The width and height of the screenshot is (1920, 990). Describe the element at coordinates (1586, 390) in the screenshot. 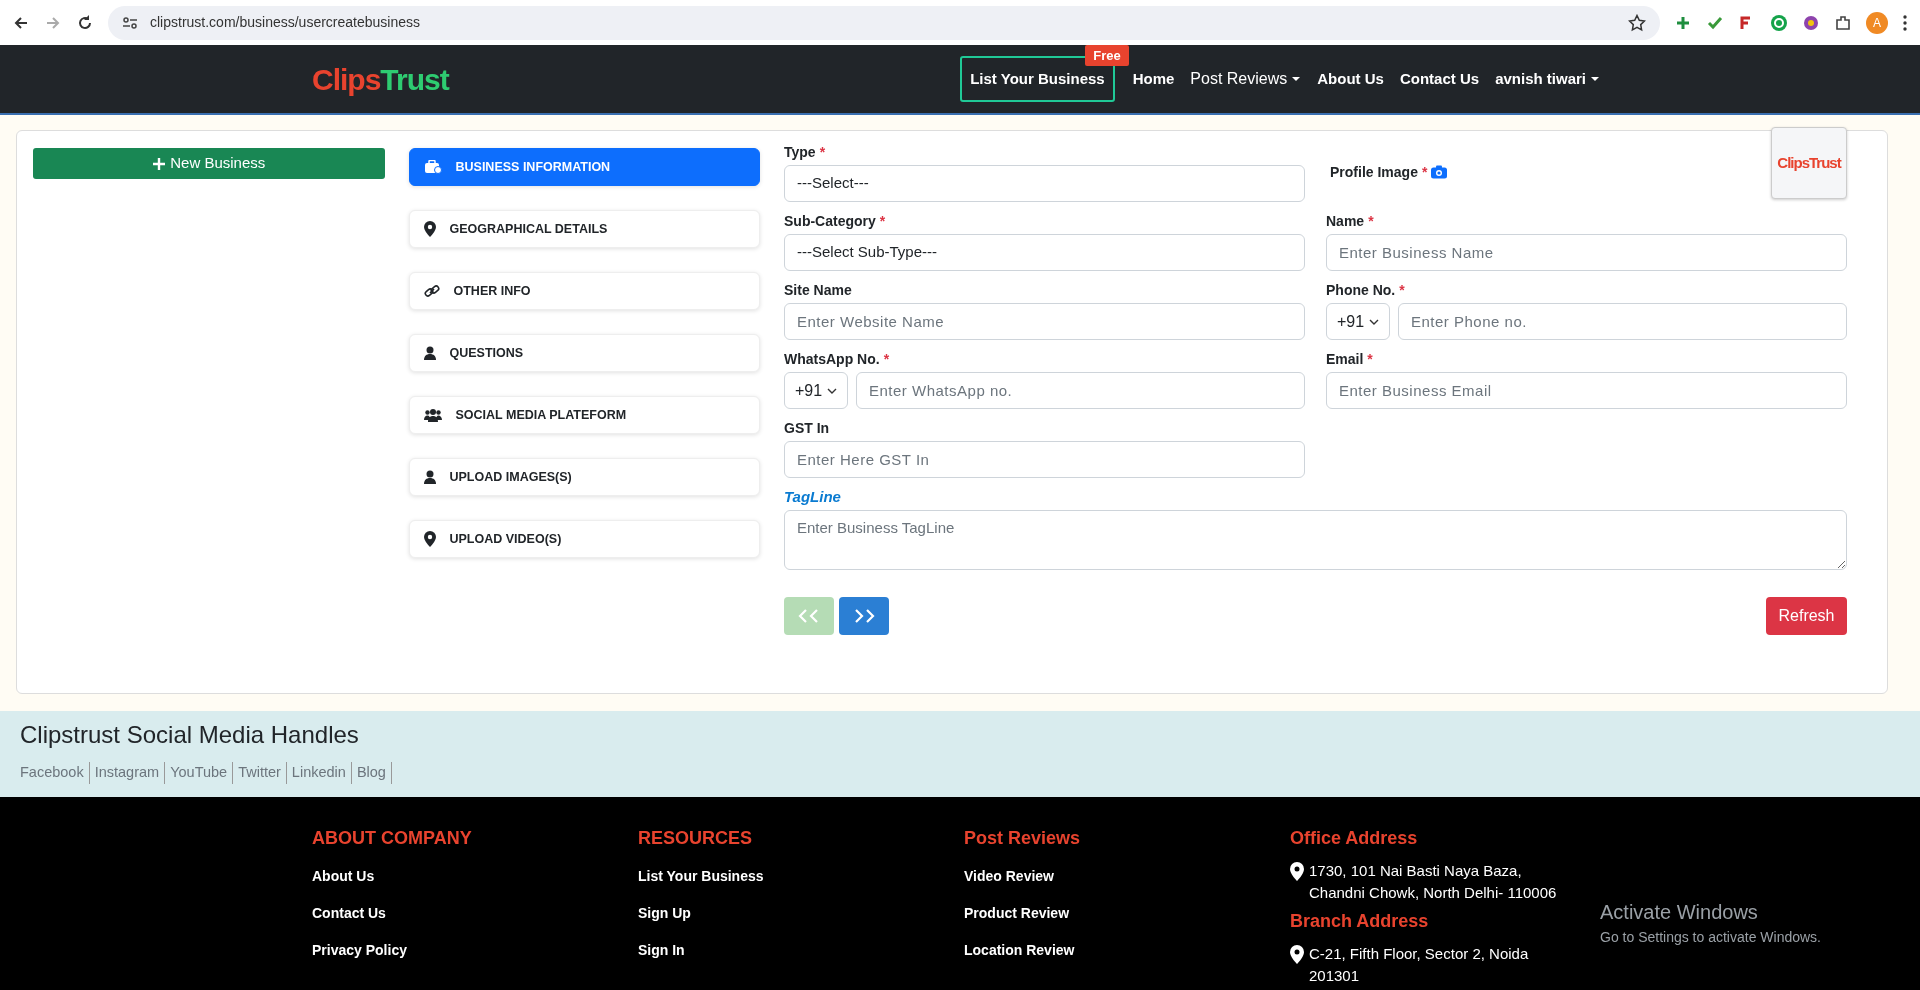

I see `input-field: Enter Business Email` at that location.